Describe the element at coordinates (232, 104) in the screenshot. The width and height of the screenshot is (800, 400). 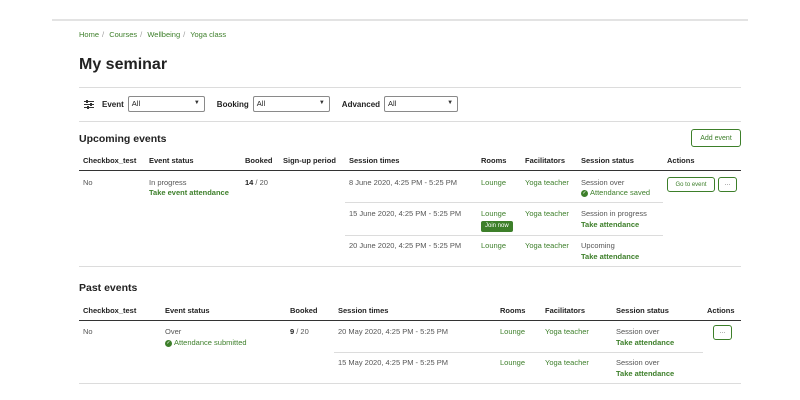
I see `booking-filter-label: Booking` at that location.